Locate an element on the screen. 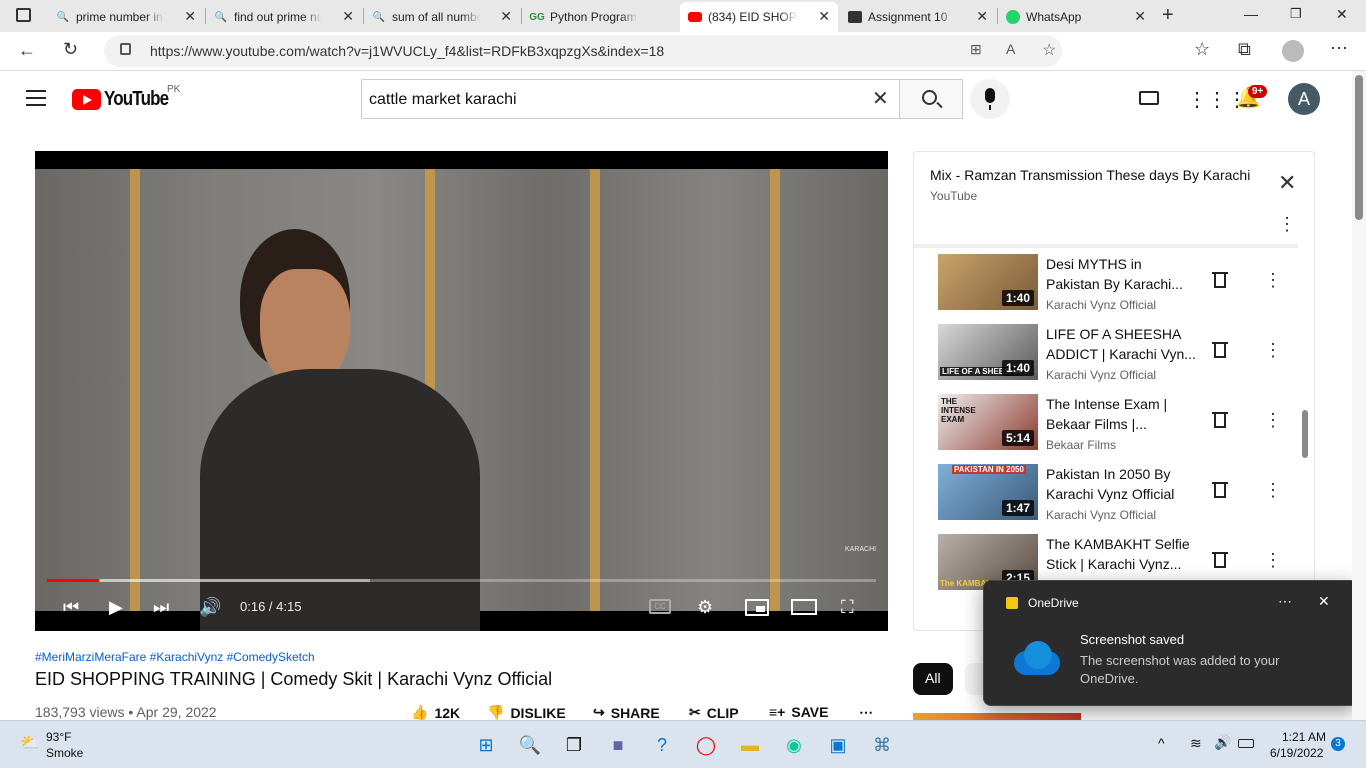  collections-icon: ⧉ is located at coordinates (1244, 49).